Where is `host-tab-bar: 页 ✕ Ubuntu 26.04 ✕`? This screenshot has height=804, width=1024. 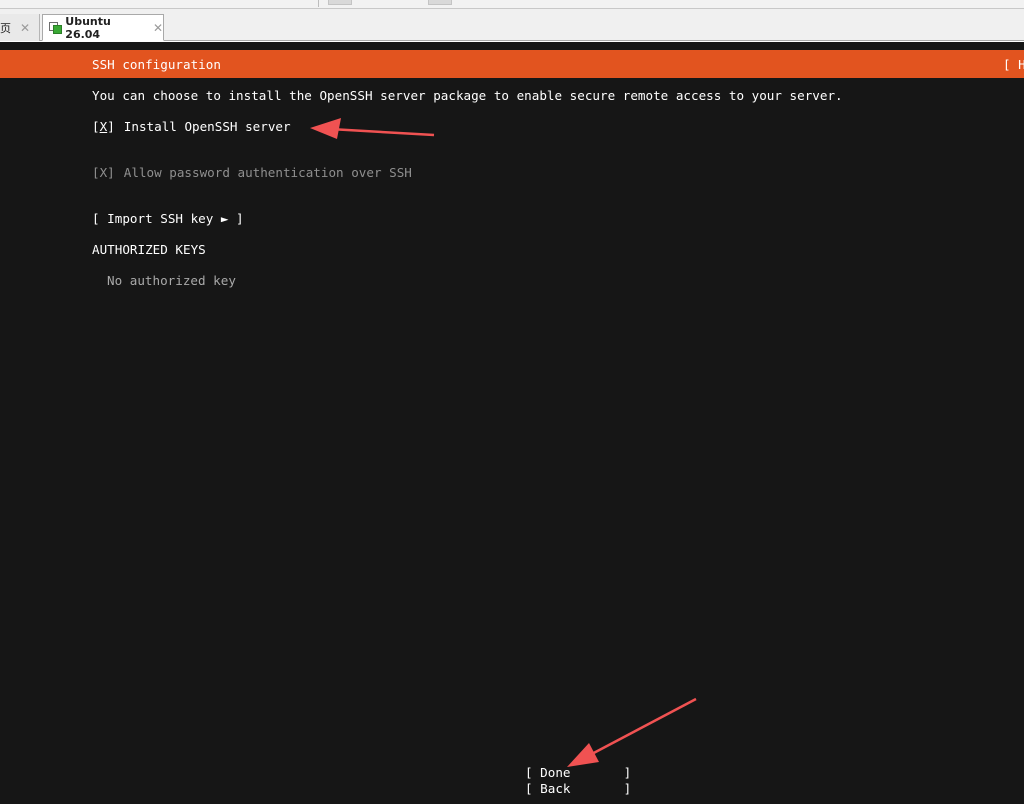
host-tab-bar: 页 ✕ Ubuntu 26.04 ✕ is located at coordinates (512, 25).